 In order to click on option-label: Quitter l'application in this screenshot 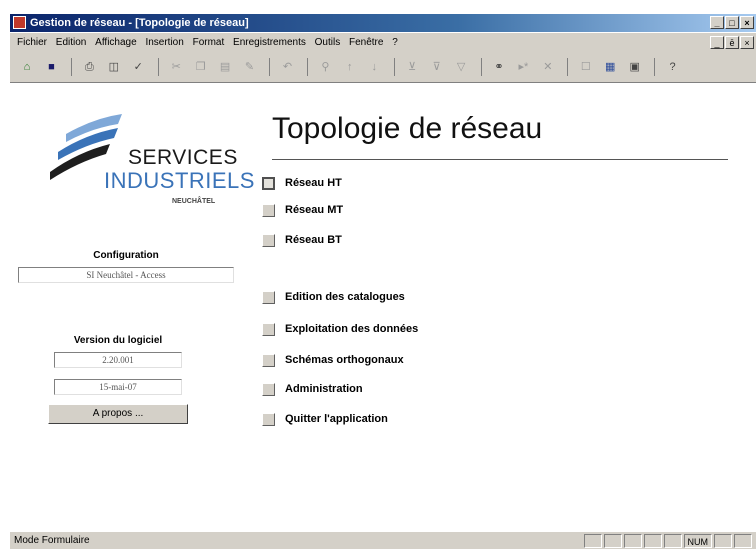, I will do `click(336, 419)`.